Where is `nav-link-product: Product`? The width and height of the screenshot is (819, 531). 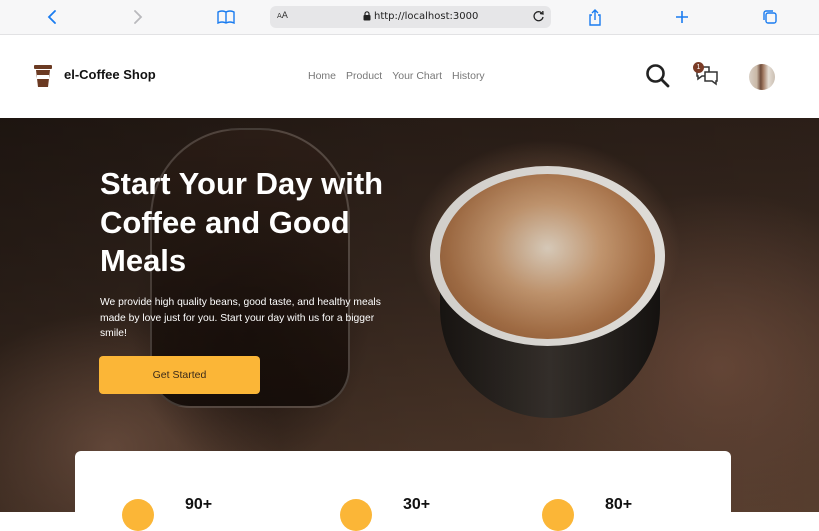
nav-link-product: Product is located at coordinates (364, 76).